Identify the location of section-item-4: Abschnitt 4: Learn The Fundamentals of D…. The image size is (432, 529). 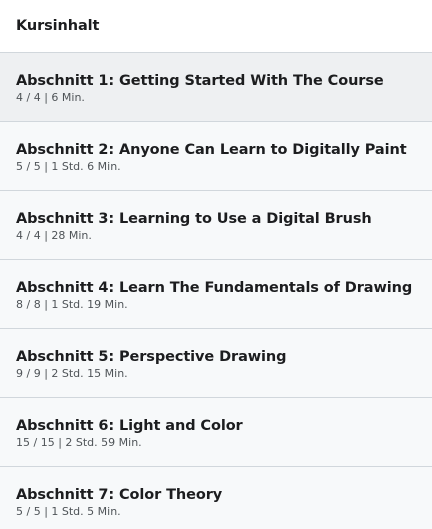
(216, 294).